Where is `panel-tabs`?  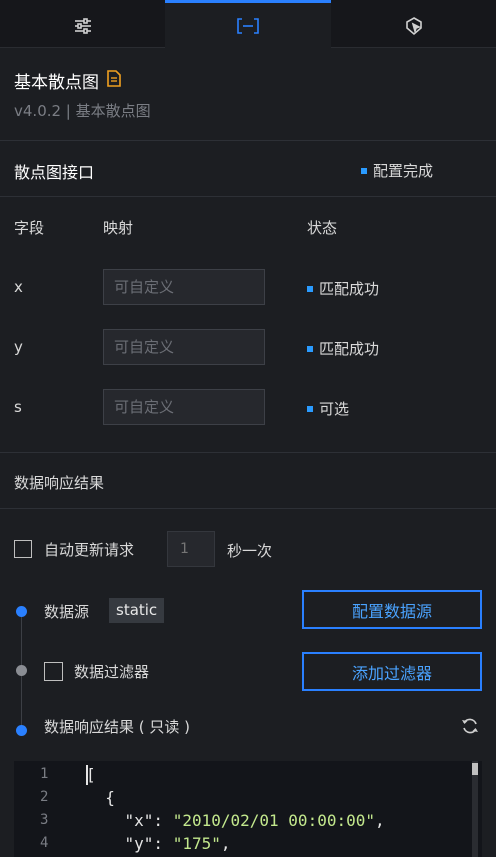 panel-tabs is located at coordinates (248, 24).